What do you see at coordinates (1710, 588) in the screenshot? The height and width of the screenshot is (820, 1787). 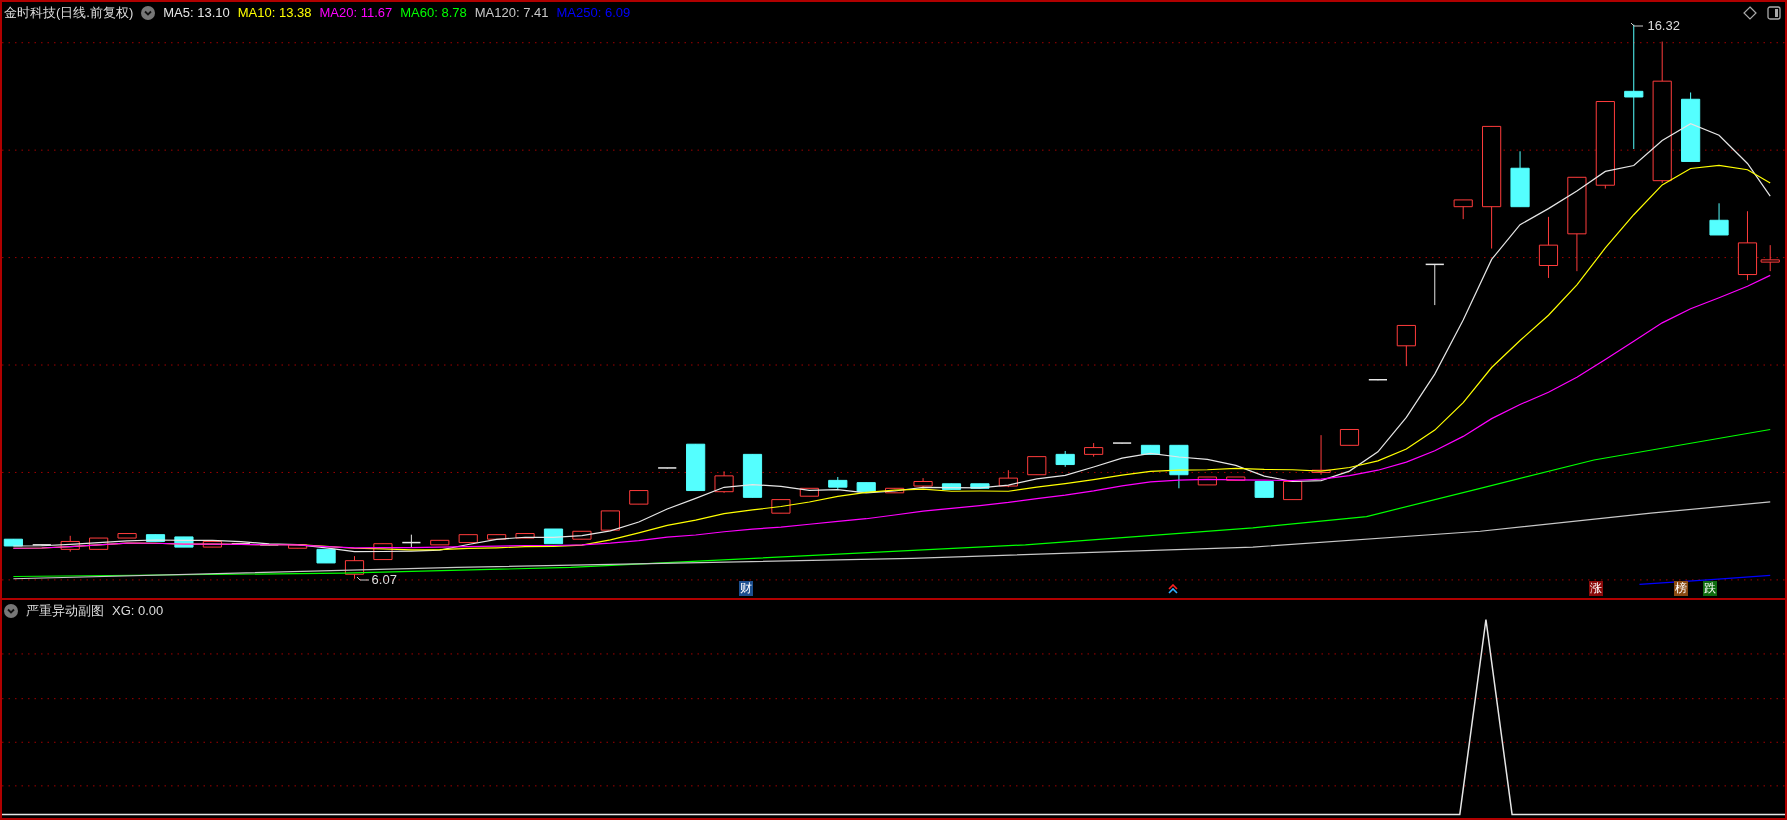 I see `event-flag: 跌` at bounding box center [1710, 588].